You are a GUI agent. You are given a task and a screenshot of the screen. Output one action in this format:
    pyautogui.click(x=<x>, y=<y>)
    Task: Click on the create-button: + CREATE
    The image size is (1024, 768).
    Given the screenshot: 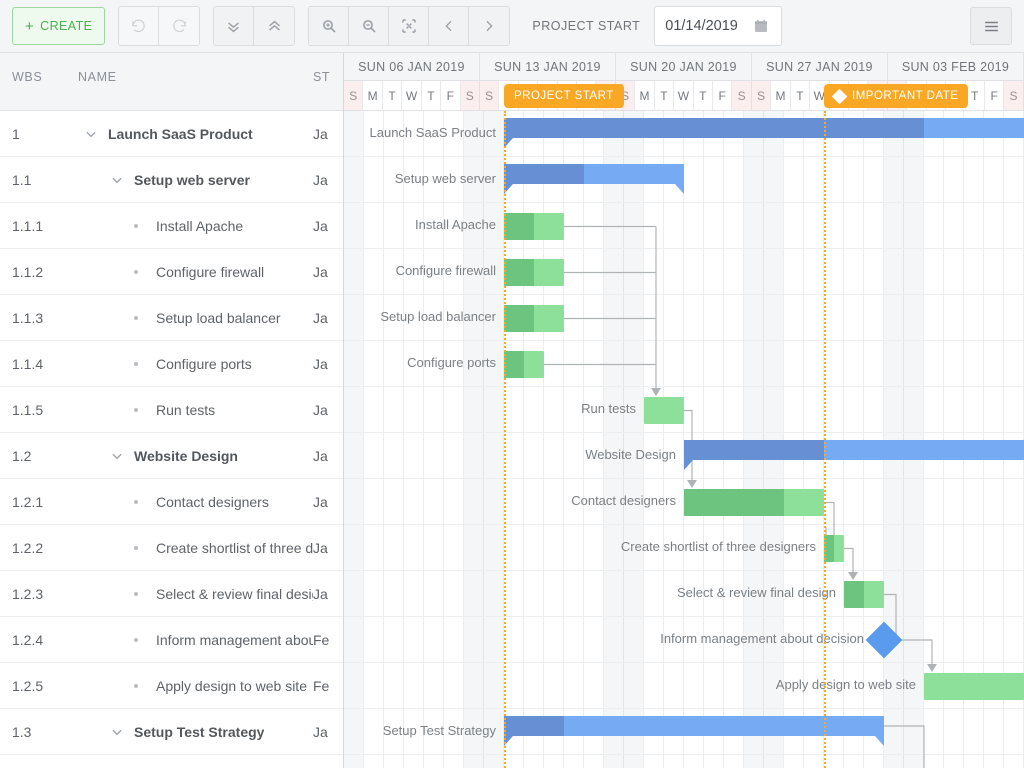 What is the action you would take?
    pyautogui.click(x=59, y=26)
    